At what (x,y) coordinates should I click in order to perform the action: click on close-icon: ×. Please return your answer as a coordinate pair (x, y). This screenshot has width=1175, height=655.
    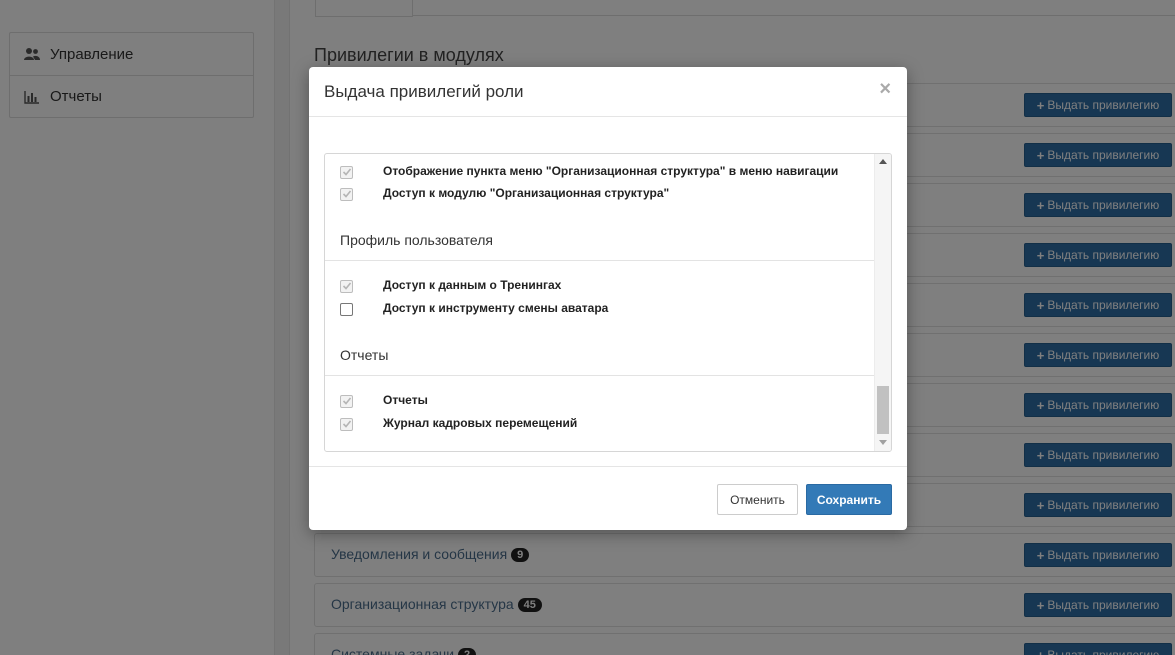
    Looking at the image, I should click on (885, 89).